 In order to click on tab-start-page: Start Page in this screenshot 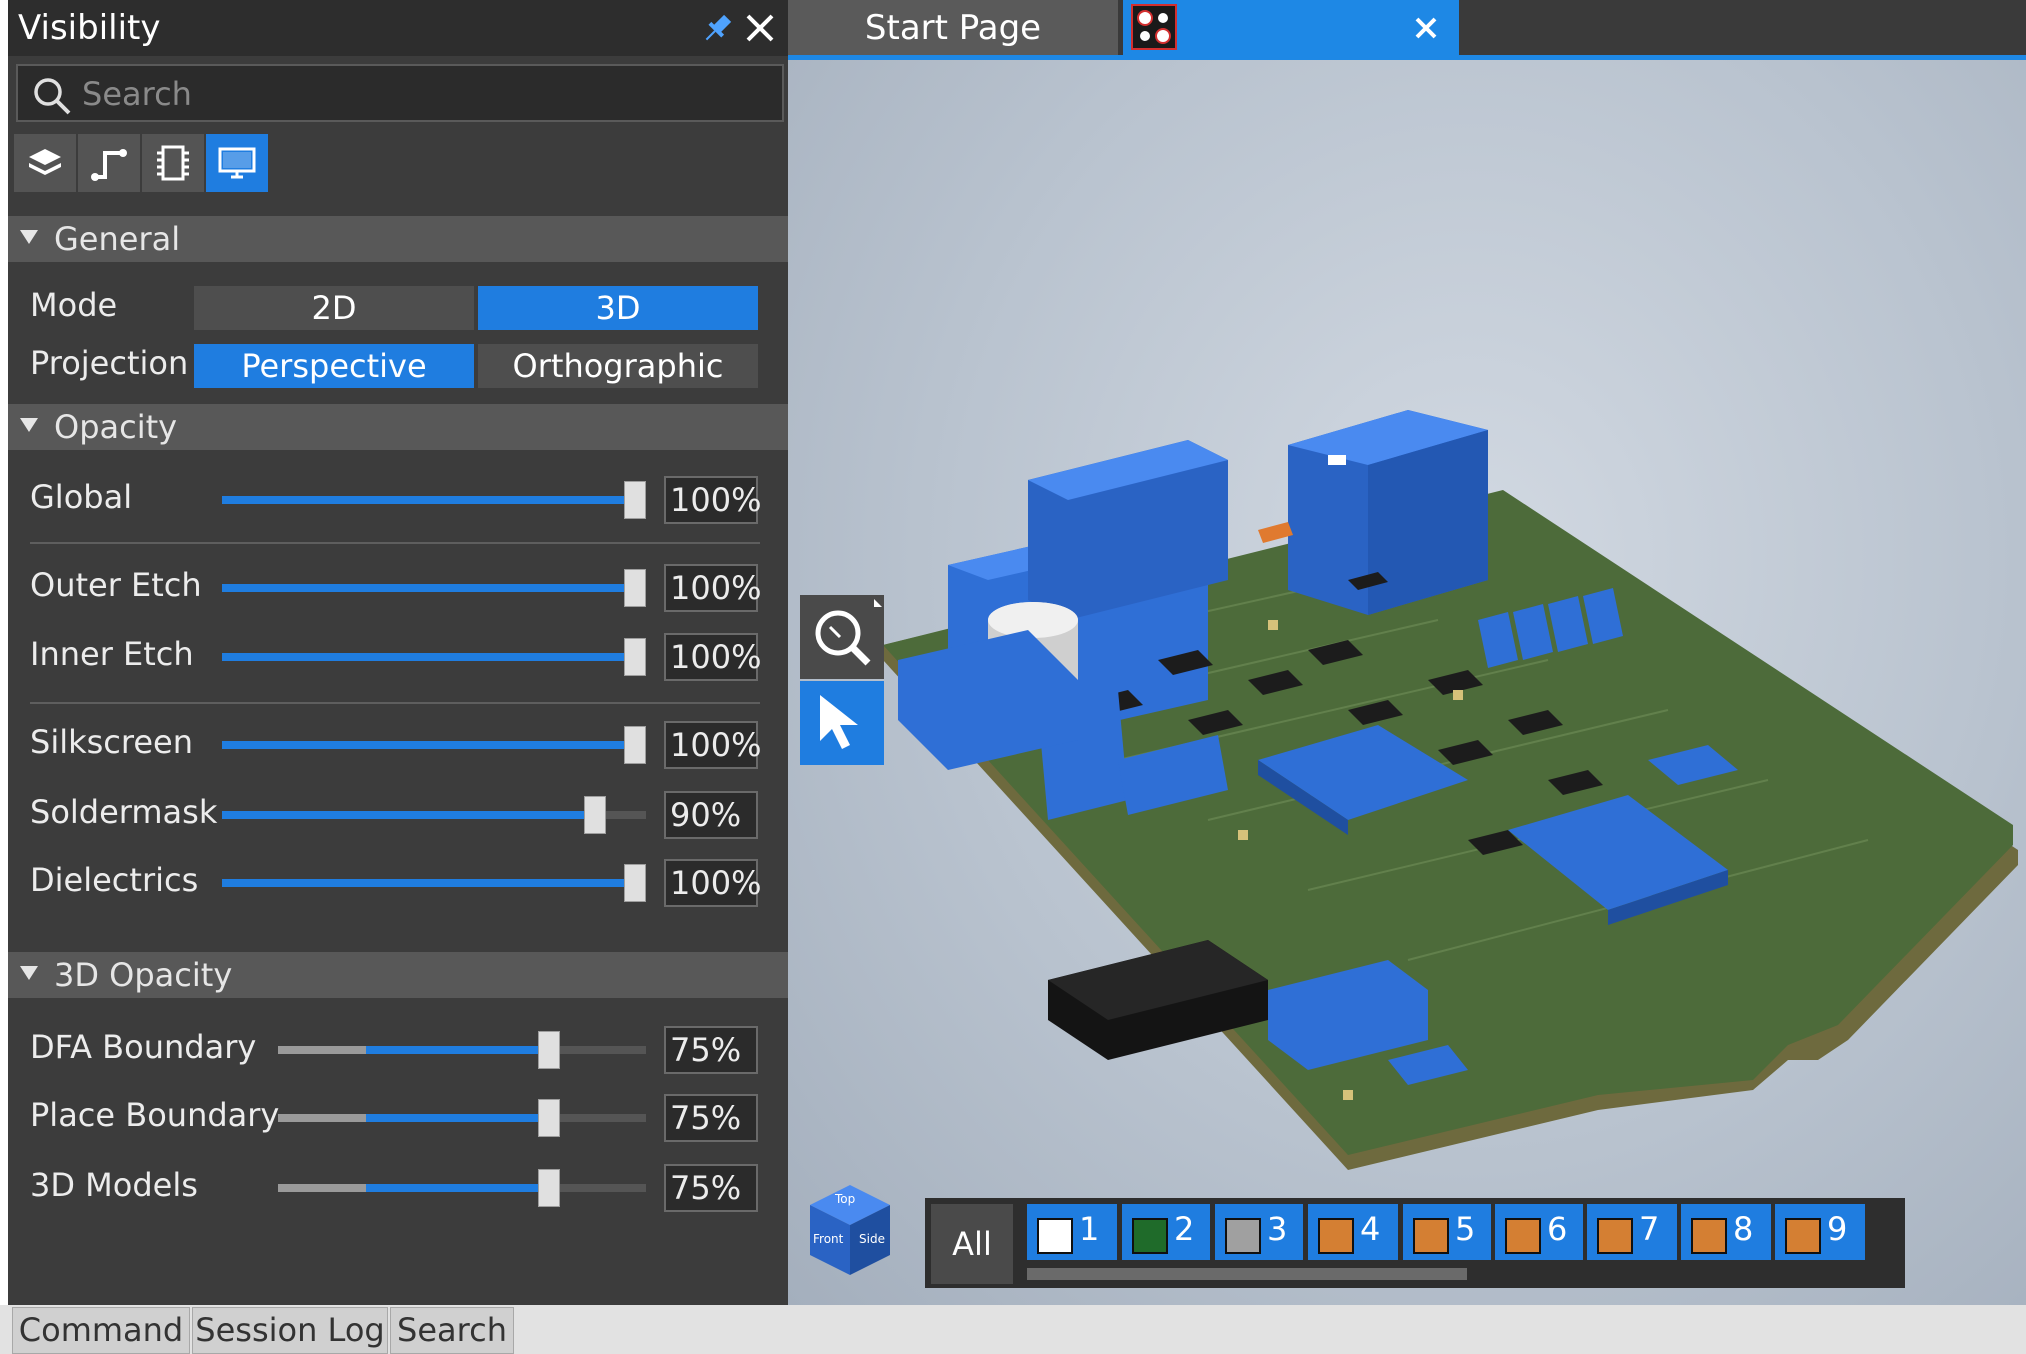, I will do `click(953, 28)`.